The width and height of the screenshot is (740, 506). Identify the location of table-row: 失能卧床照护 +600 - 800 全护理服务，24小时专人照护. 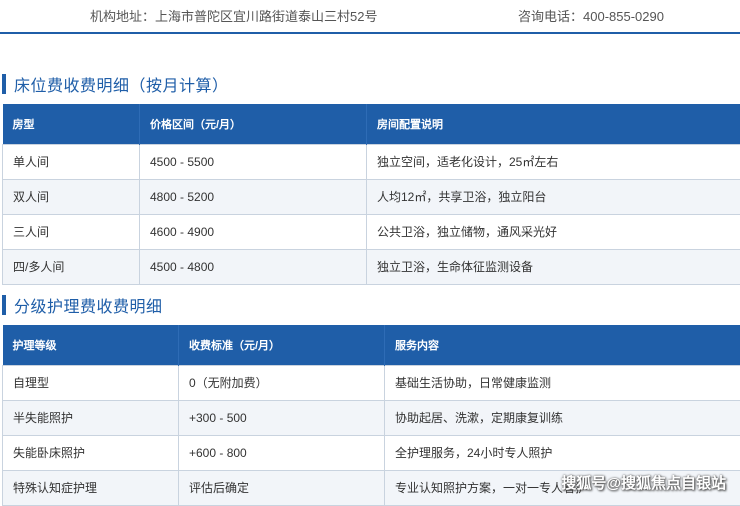
(371, 452).